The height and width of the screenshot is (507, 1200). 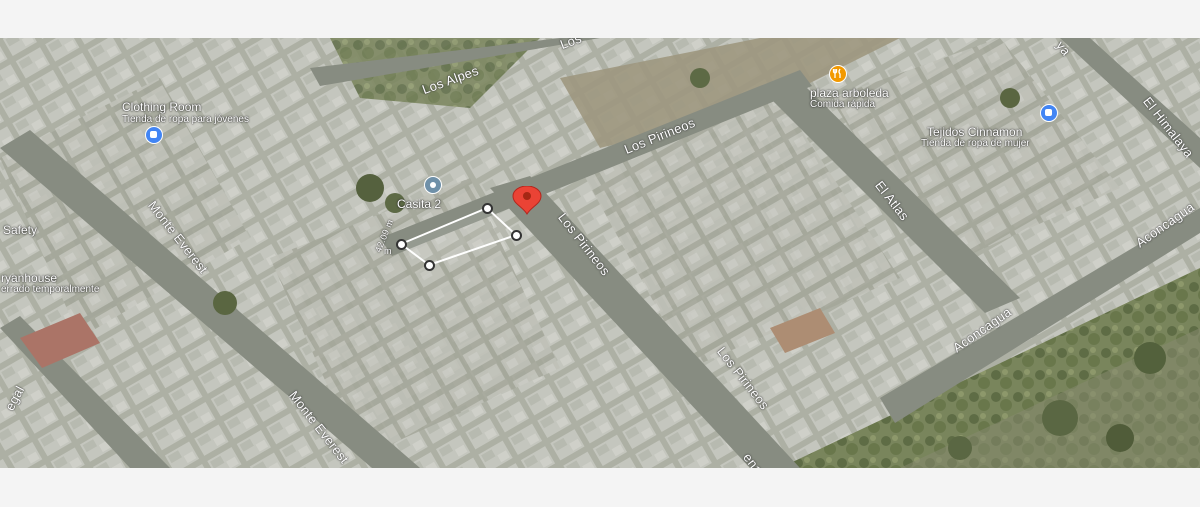 I want to click on poi-category-plaza-arboleda: Comida rápida, so click(x=843, y=104).